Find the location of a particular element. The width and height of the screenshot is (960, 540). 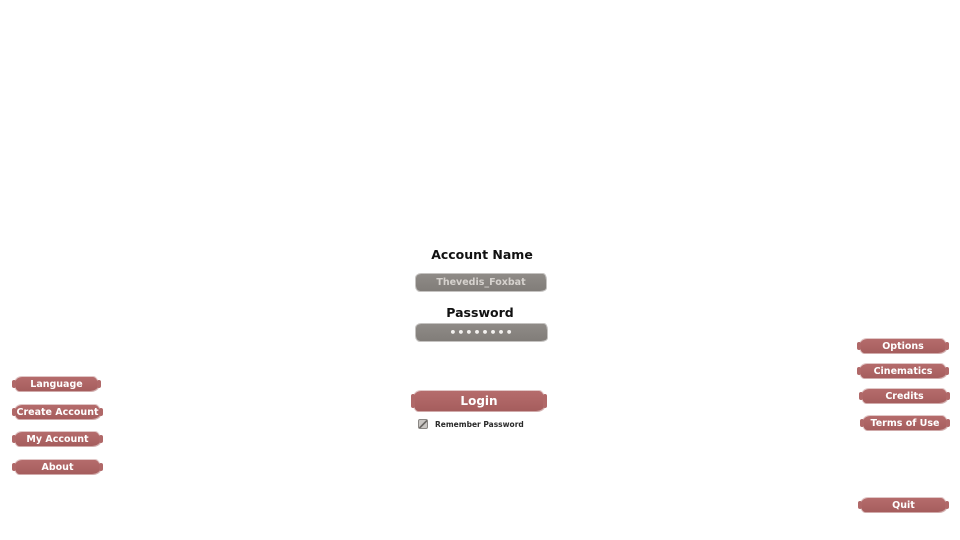

account-name-value: Thevedis_Foxbat is located at coordinates (481, 282).